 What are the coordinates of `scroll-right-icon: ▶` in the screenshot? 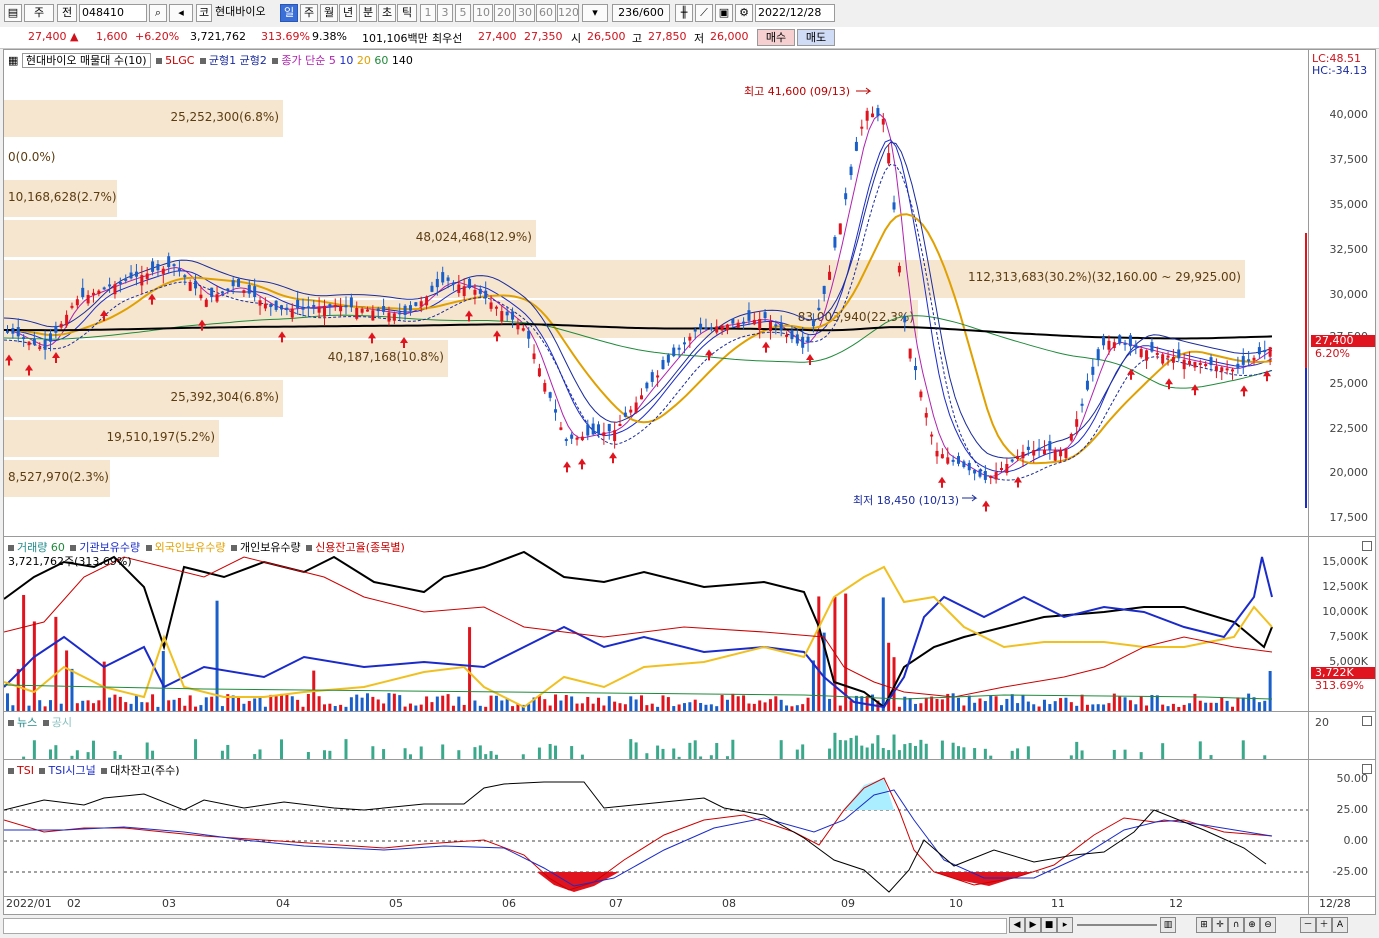 It's located at (1033, 925).